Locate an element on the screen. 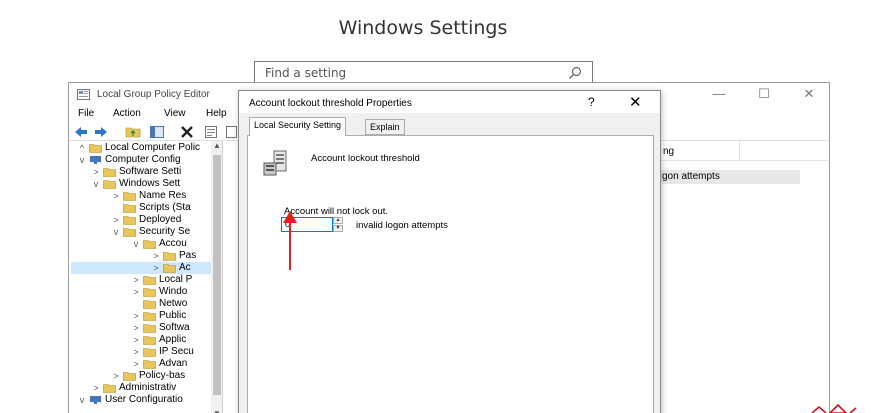 The height and width of the screenshot is (413, 890). tree-item: Scripts (Sta is located at coordinates (141, 208).